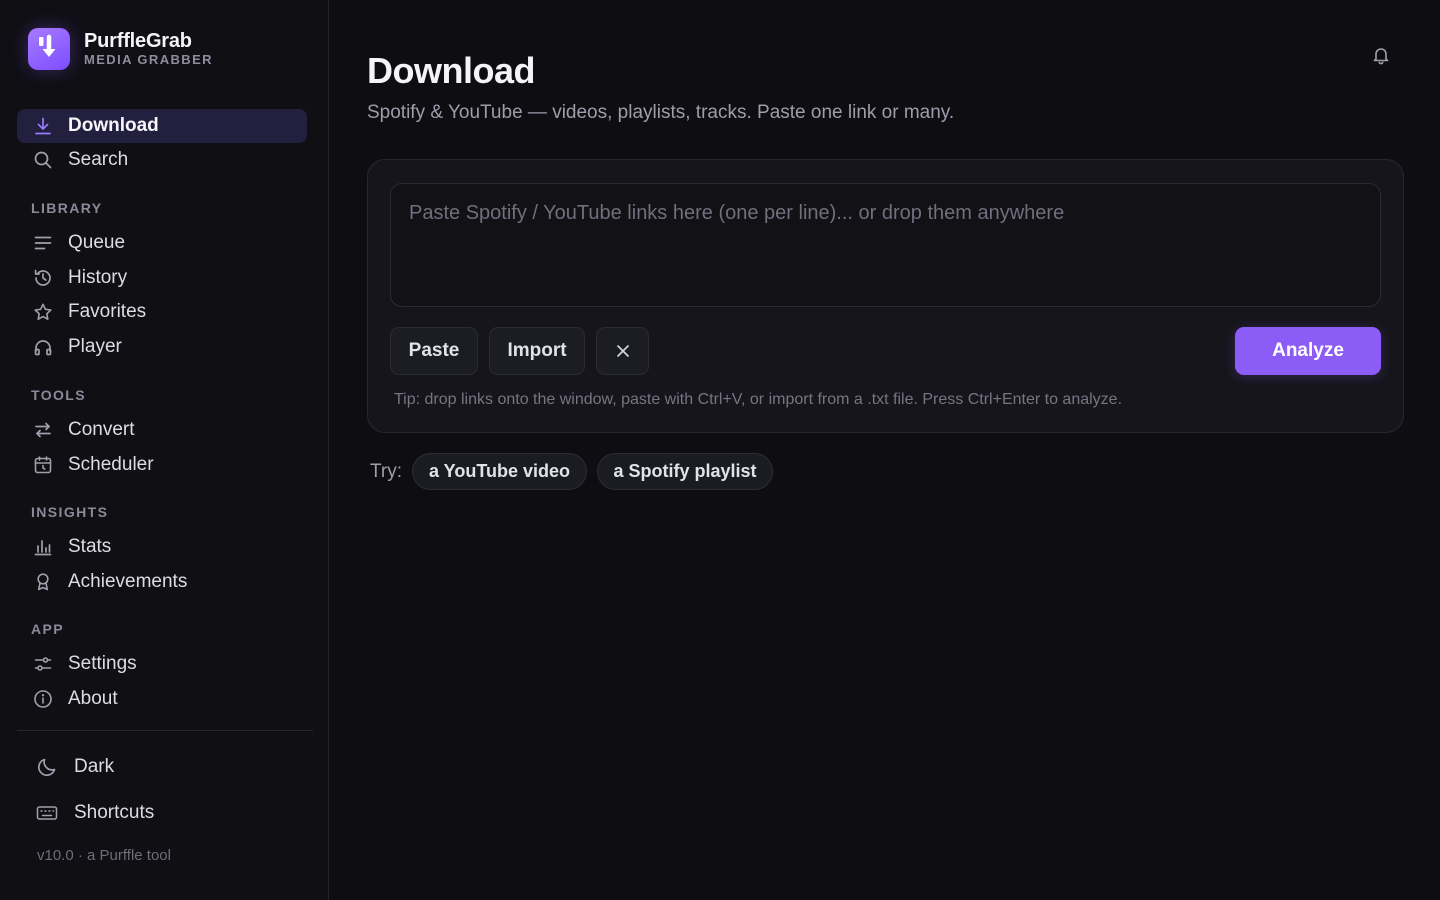 The height and width of the screenshot is (900, 1440). Describe the element at coordinates (499, 471) in the screenshot. I see `example-youtube-video-chip: a YouTube video` at that location.